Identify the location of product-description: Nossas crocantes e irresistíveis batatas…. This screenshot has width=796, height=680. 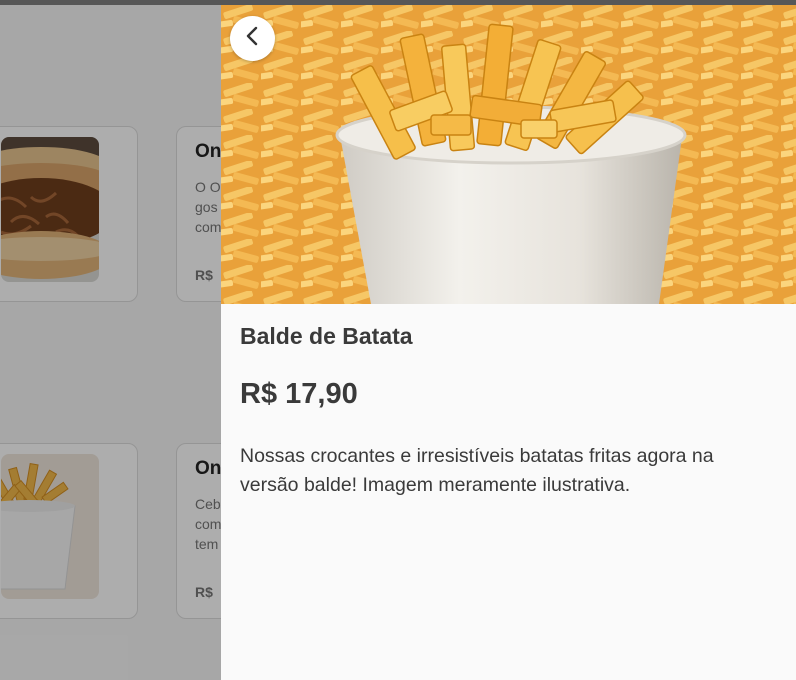
(477, 470).